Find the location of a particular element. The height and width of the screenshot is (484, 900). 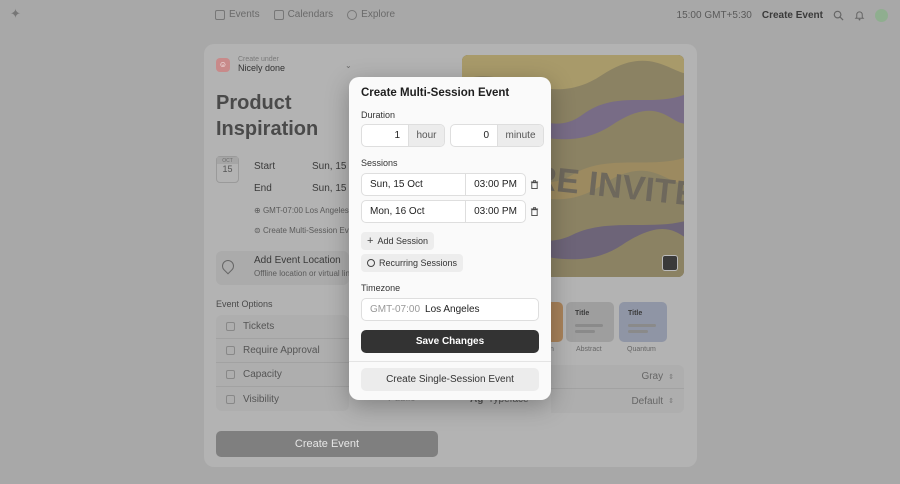

start-date-field: Sun, 15 Oct is located at coordinates (330, 166).